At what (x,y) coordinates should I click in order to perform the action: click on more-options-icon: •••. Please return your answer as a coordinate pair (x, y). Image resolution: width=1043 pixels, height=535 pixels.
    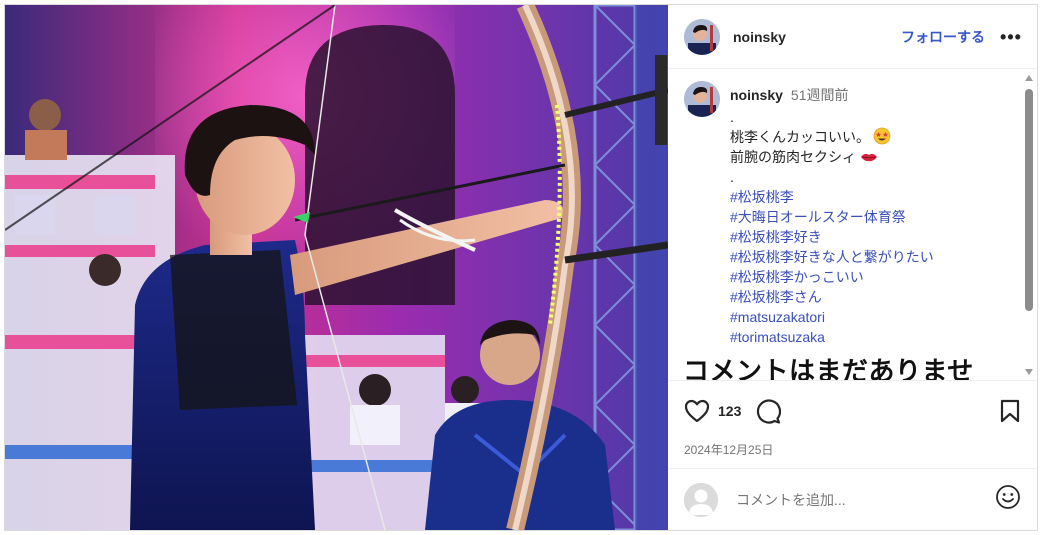
    Looking at the image, I should click on (1011, 37).